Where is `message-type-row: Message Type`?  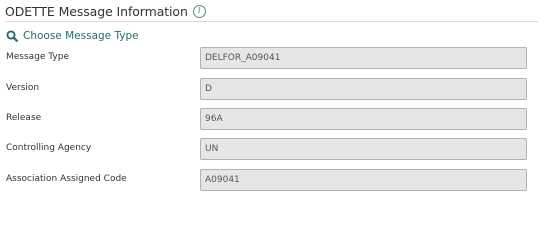 message-type-row: Message Type is located at coordinates (269, 58).